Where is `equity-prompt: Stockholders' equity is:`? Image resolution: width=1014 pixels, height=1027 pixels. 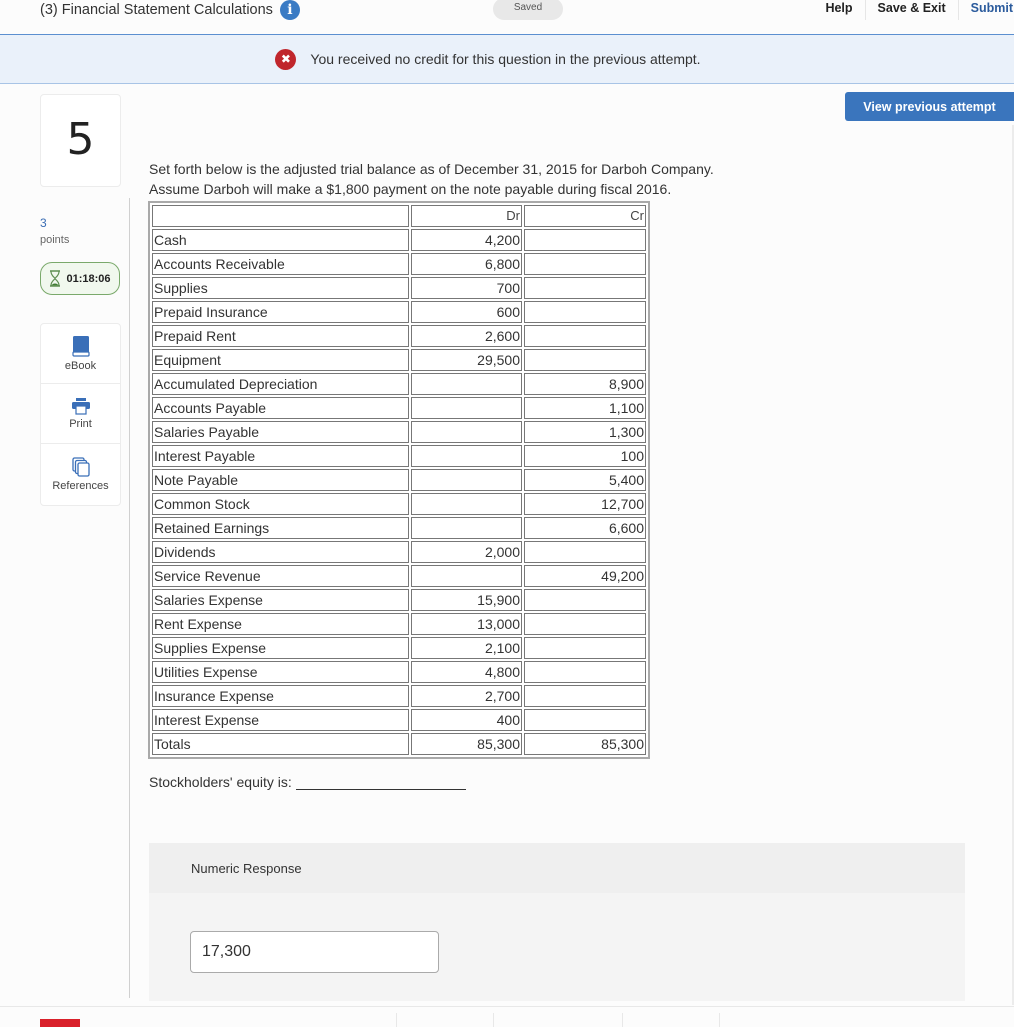 equity-prompt: Stockholders' equity is: is located at coordinates (220, 782).